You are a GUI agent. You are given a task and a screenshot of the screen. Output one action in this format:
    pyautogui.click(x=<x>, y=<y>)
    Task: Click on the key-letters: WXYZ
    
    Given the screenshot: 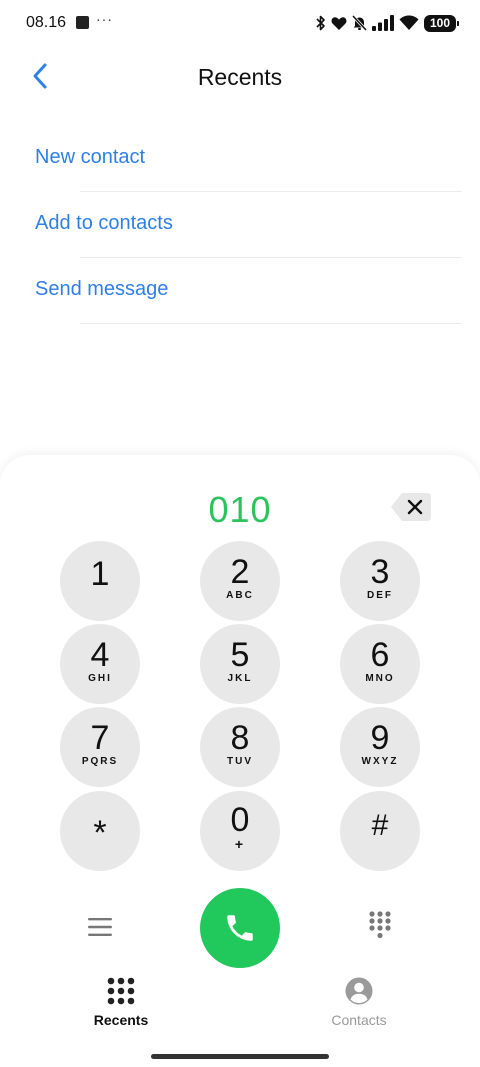 What is the action you would take?
    pyautogui.click(x=380, y=761)
    